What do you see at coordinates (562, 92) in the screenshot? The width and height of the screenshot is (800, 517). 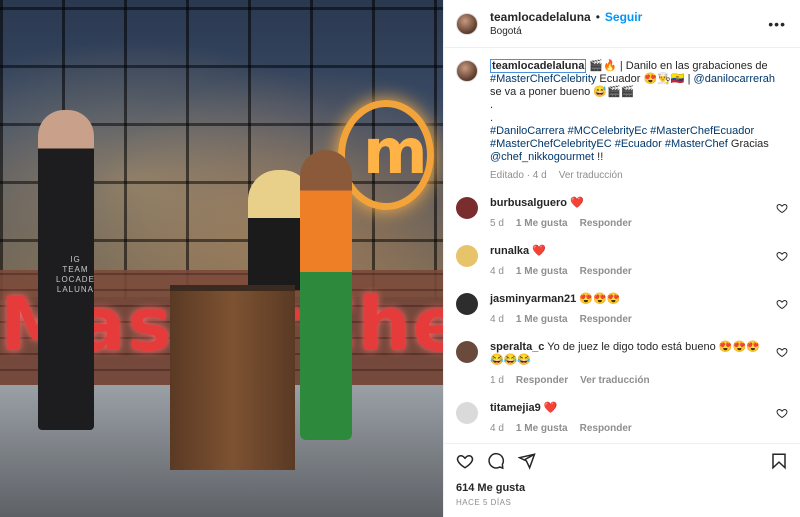 I see `caption-part: se va a poner bueno 😅🎬🎬` at bounding box center [562, 92].